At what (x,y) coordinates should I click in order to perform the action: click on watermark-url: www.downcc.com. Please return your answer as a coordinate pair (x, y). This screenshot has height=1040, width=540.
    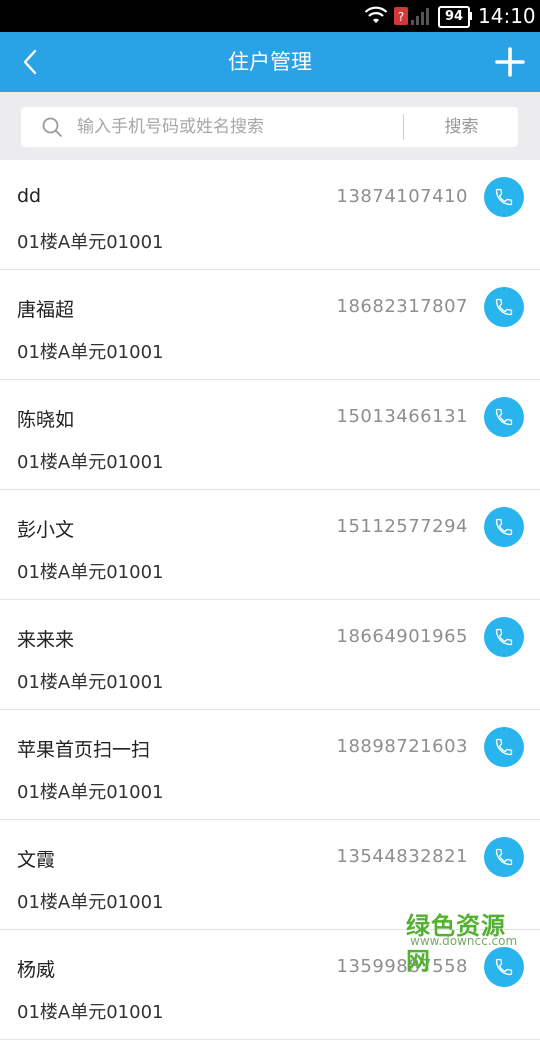
    Looking at the image, I should click on (464, 941).